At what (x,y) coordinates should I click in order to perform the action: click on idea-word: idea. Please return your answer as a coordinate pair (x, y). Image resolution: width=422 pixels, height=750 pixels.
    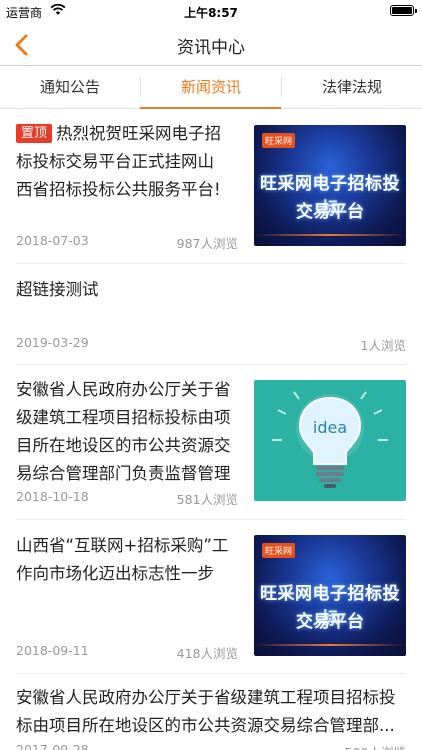
    Looking at the image, I should click on (330, 427).